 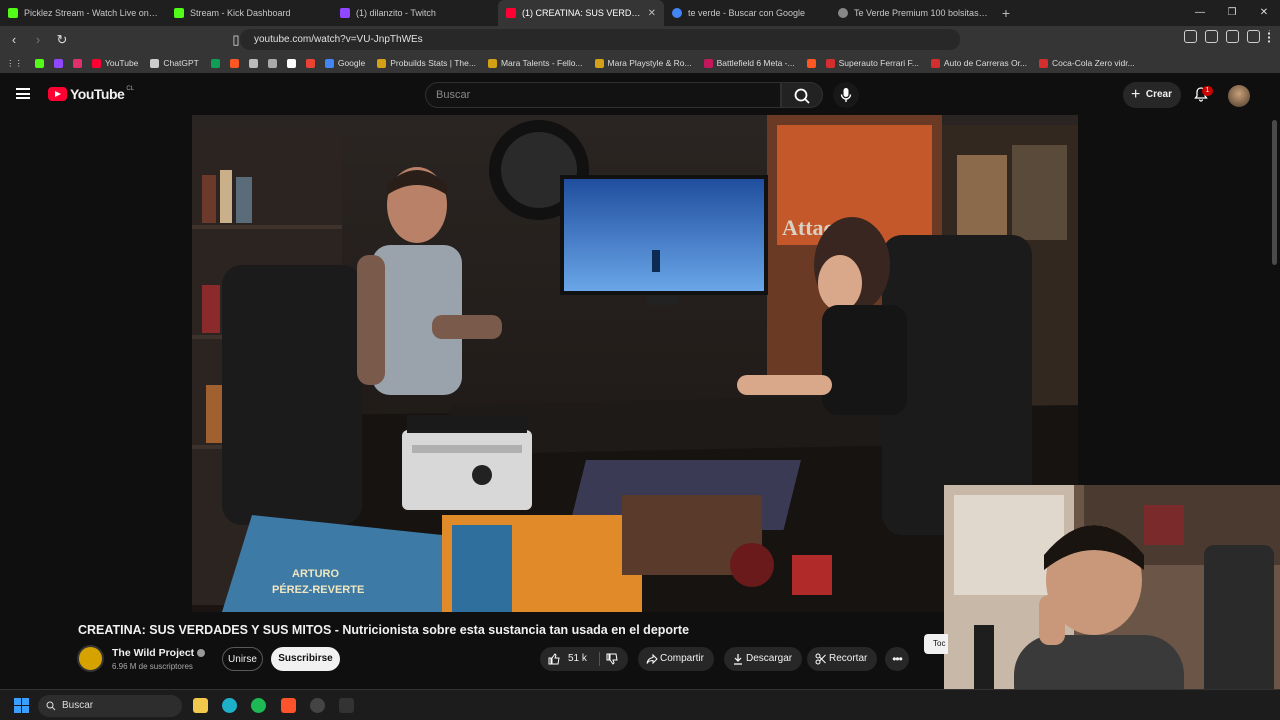 I want to click on obs-icon, so click(x=317, y=705).